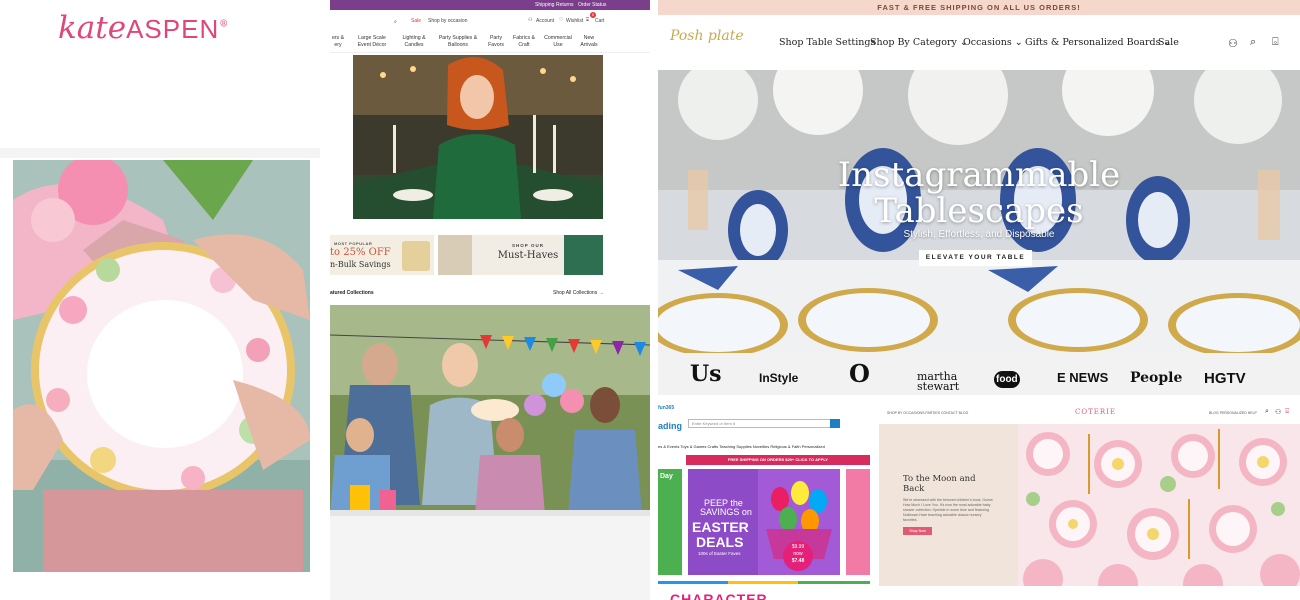  I want to click on press-logo: food, so click(1007, 379).